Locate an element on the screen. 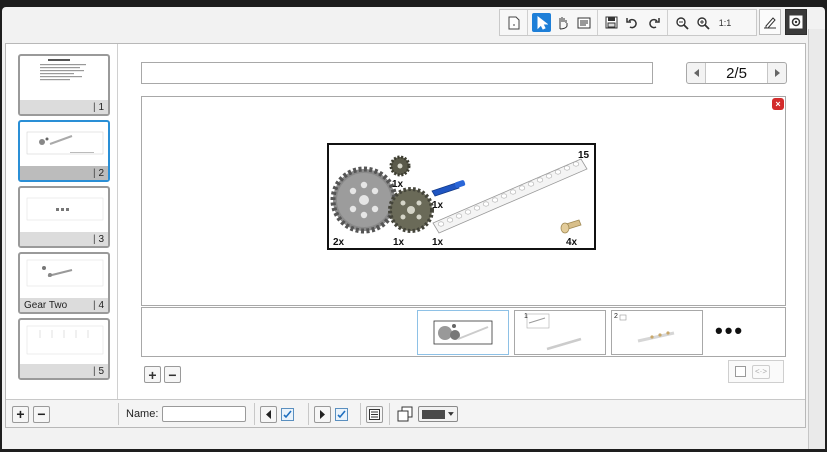 The width and height of the screenshot is (827, 452). undo-icon is located at coordinates (632, 22).